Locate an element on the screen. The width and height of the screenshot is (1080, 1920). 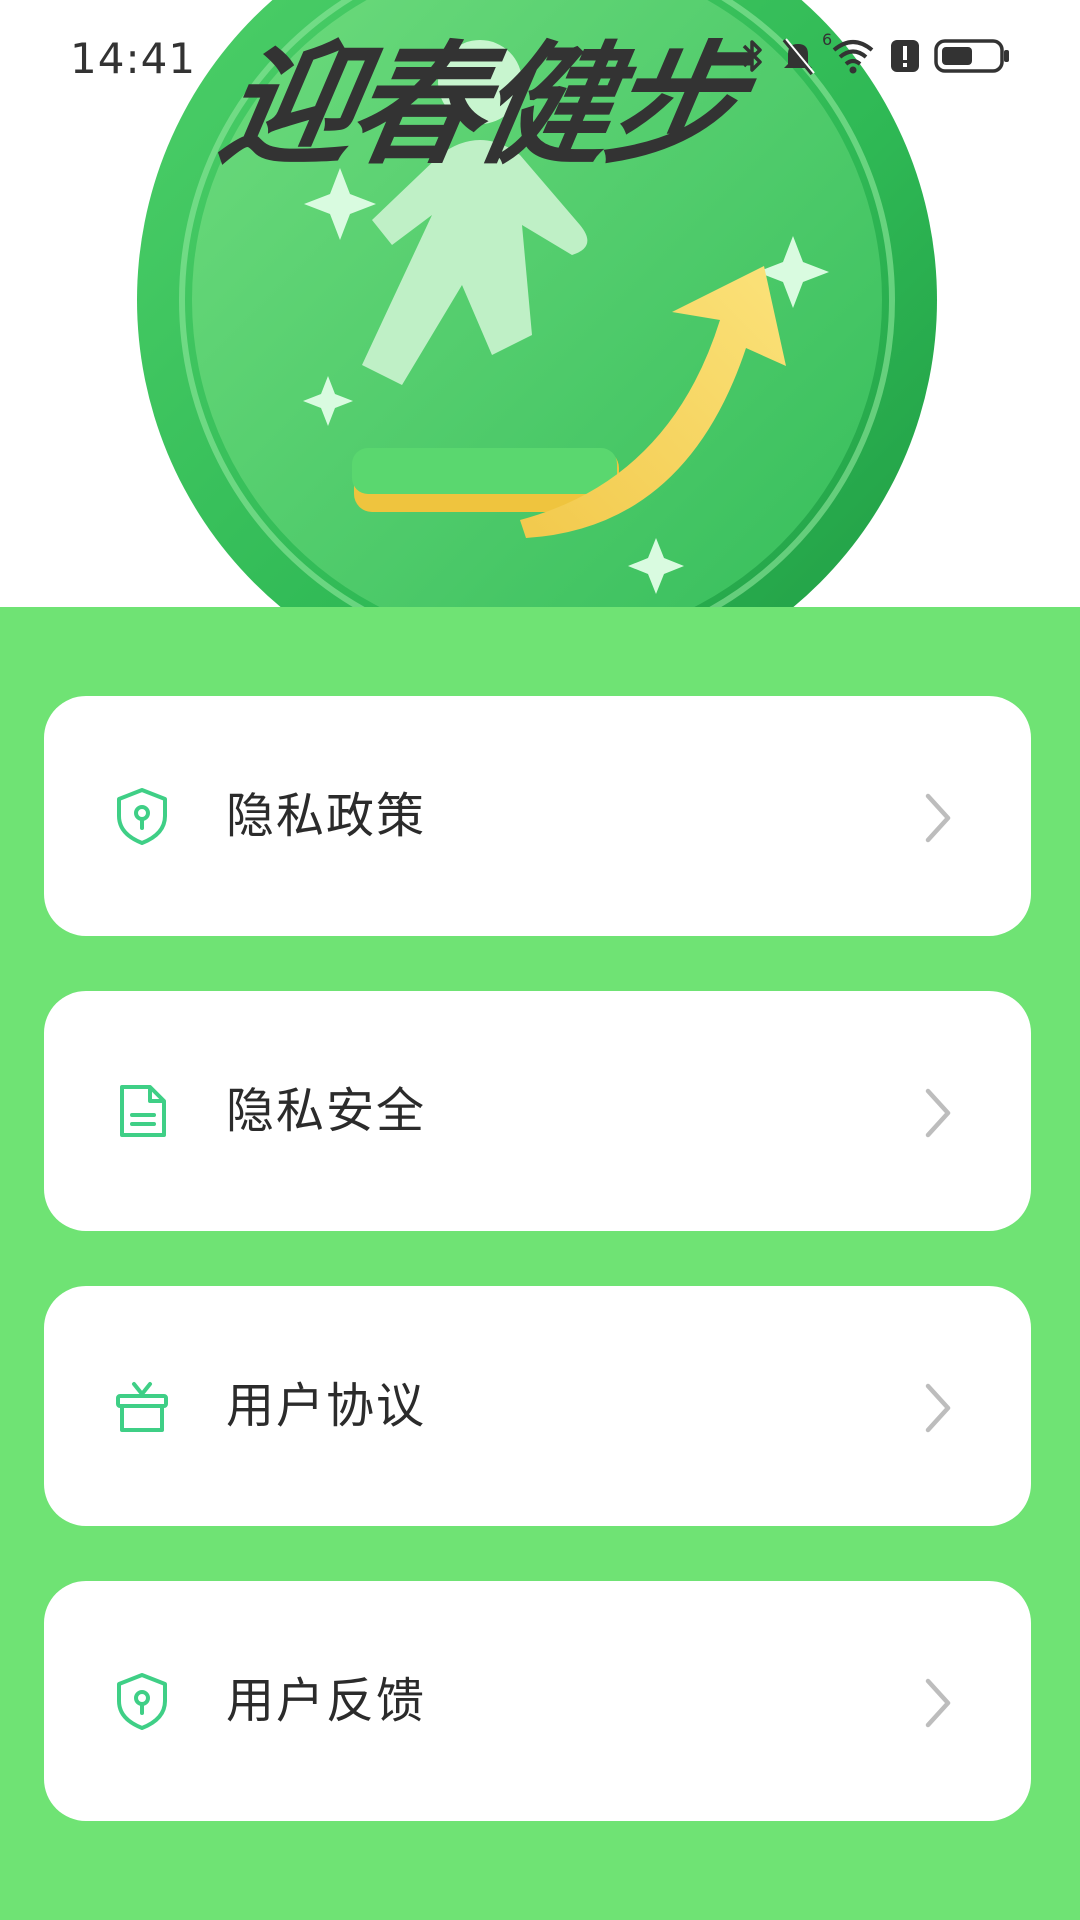
menu-item-label: 用户协议 is located at coordinates (326, 1406).